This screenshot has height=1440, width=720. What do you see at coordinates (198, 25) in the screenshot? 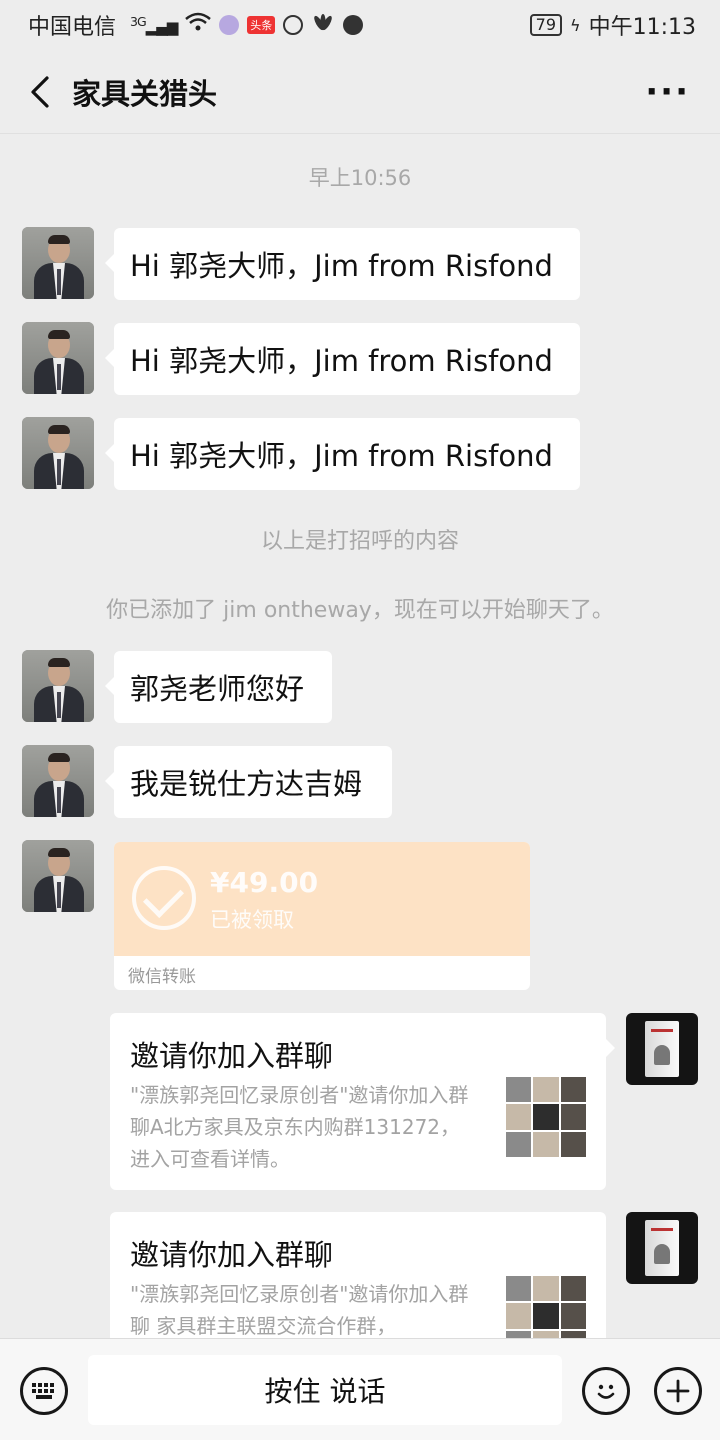
I see `wifi-icon` at bounding box center [198, 25].